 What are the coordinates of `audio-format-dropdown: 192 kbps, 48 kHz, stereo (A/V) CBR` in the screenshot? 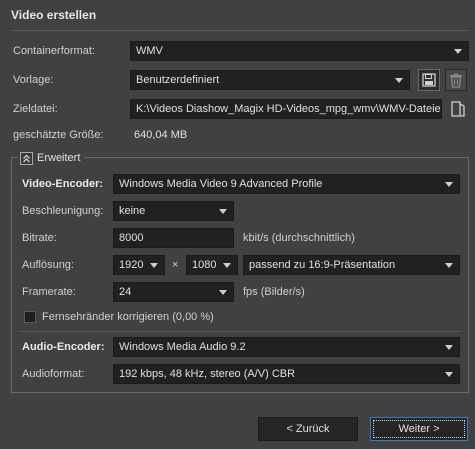 It's located at (286, 374).